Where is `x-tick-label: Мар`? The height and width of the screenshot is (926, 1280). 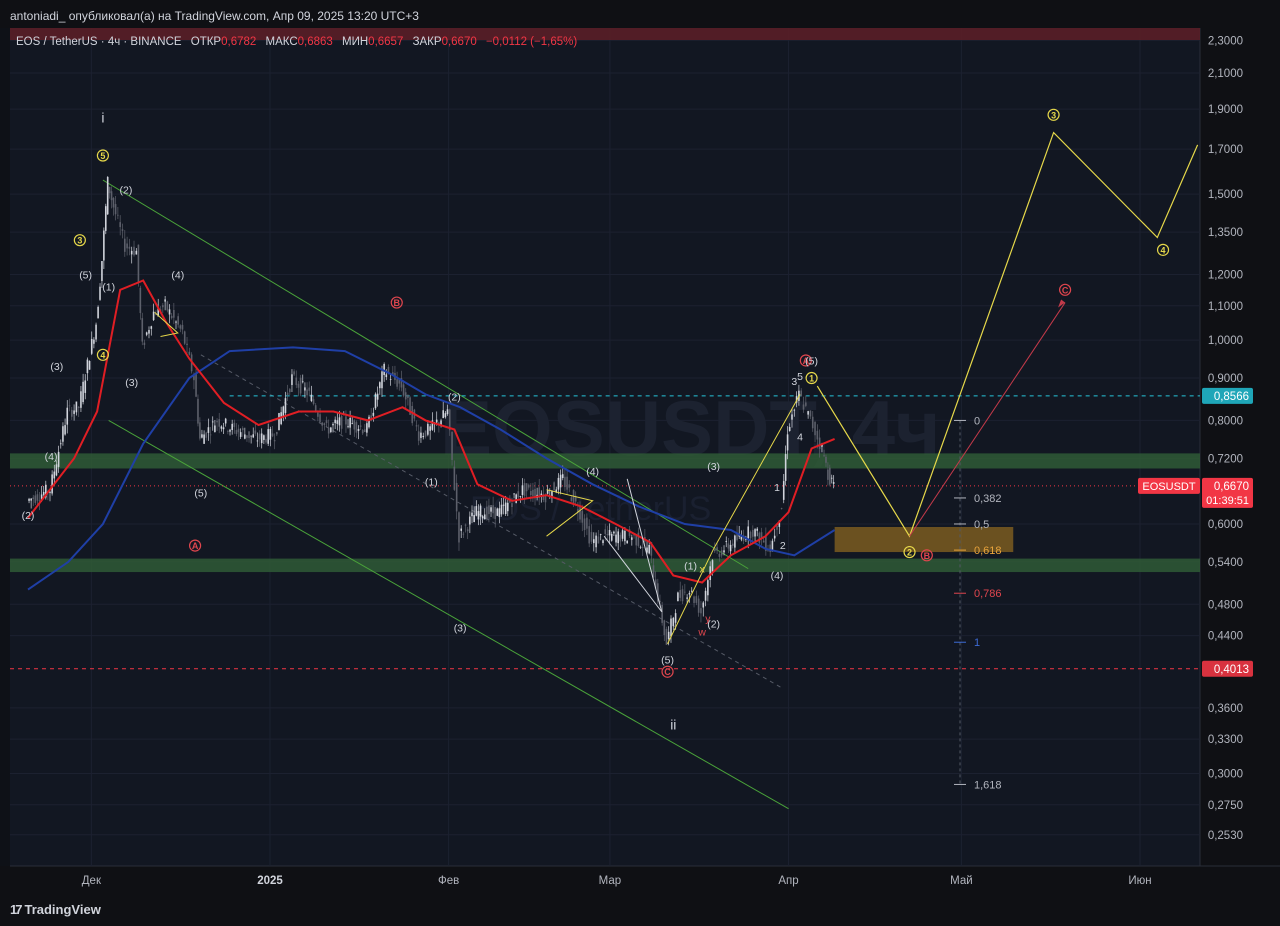
x-tick-label: Мар is located at coordinates (610, 881).